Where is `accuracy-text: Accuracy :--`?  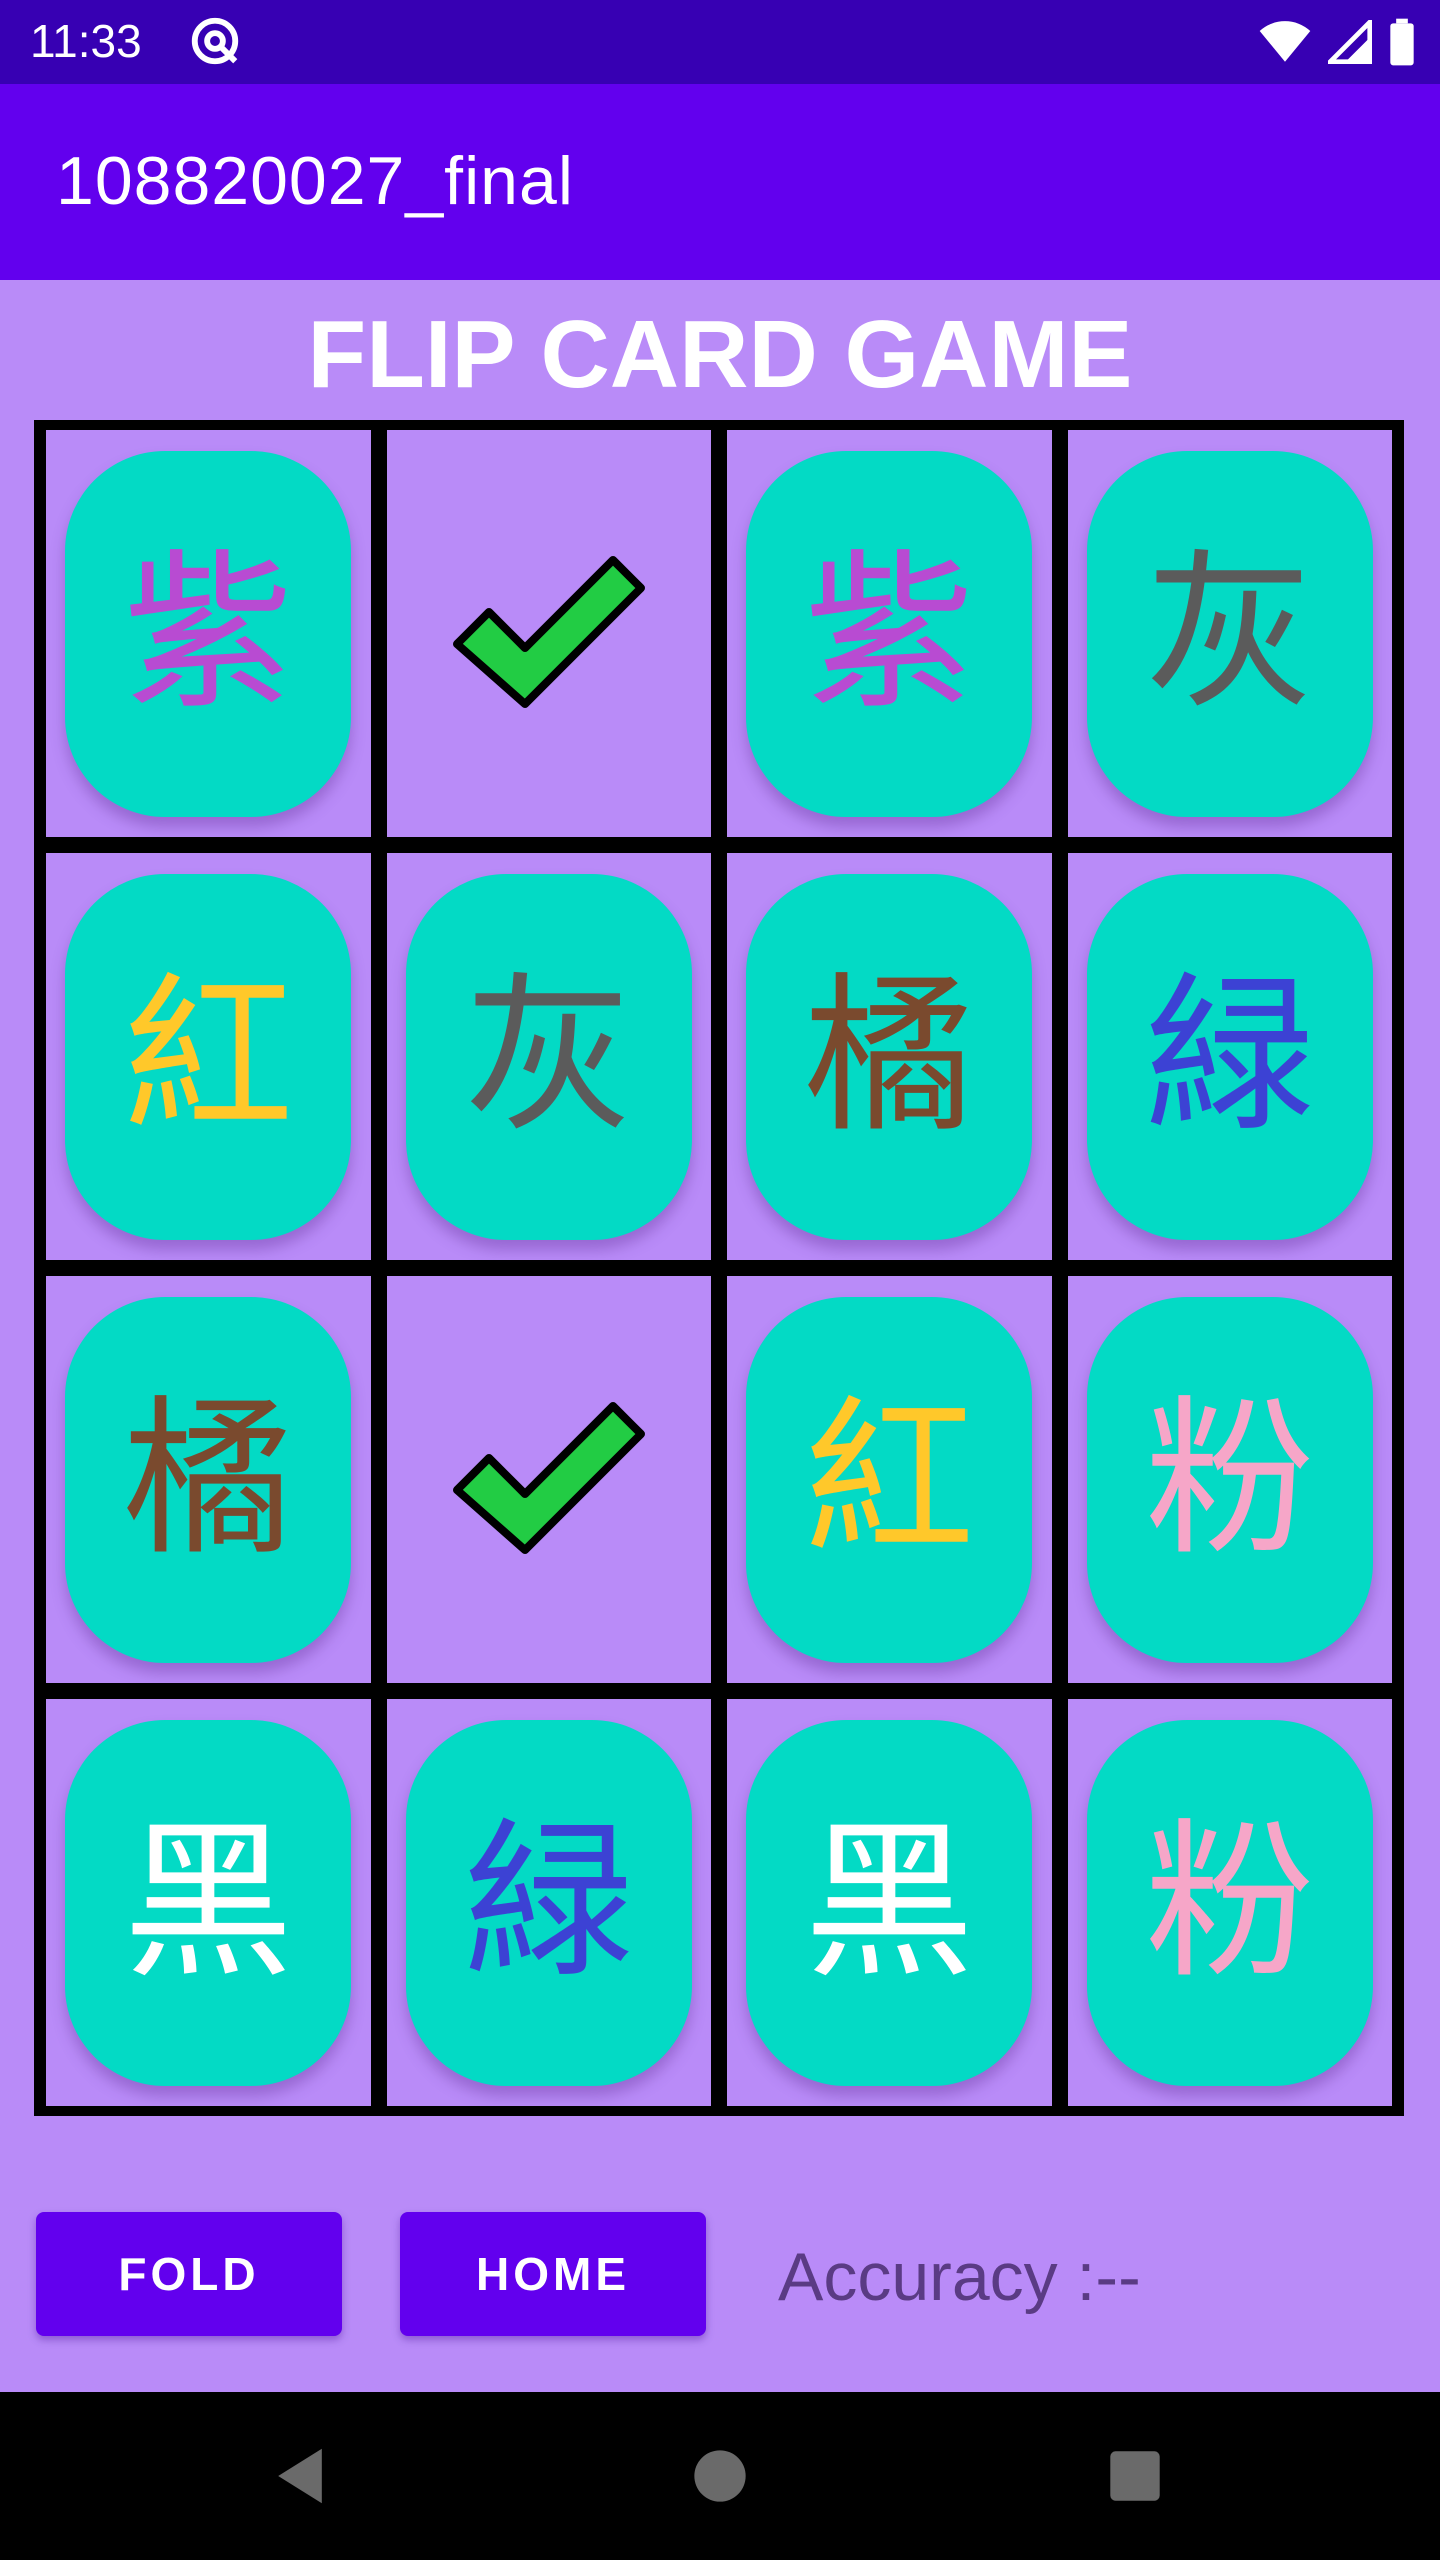
accuracy-text: Accuracy :-- is located at coordinates (959, 2277).